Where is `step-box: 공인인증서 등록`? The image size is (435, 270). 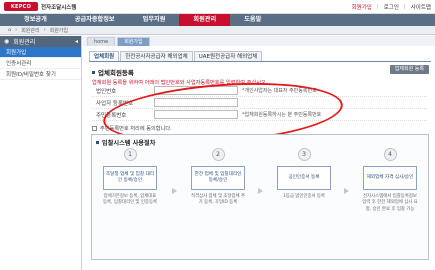
step-box: 공인인증서 등록 is located at coordinates (304, 178).